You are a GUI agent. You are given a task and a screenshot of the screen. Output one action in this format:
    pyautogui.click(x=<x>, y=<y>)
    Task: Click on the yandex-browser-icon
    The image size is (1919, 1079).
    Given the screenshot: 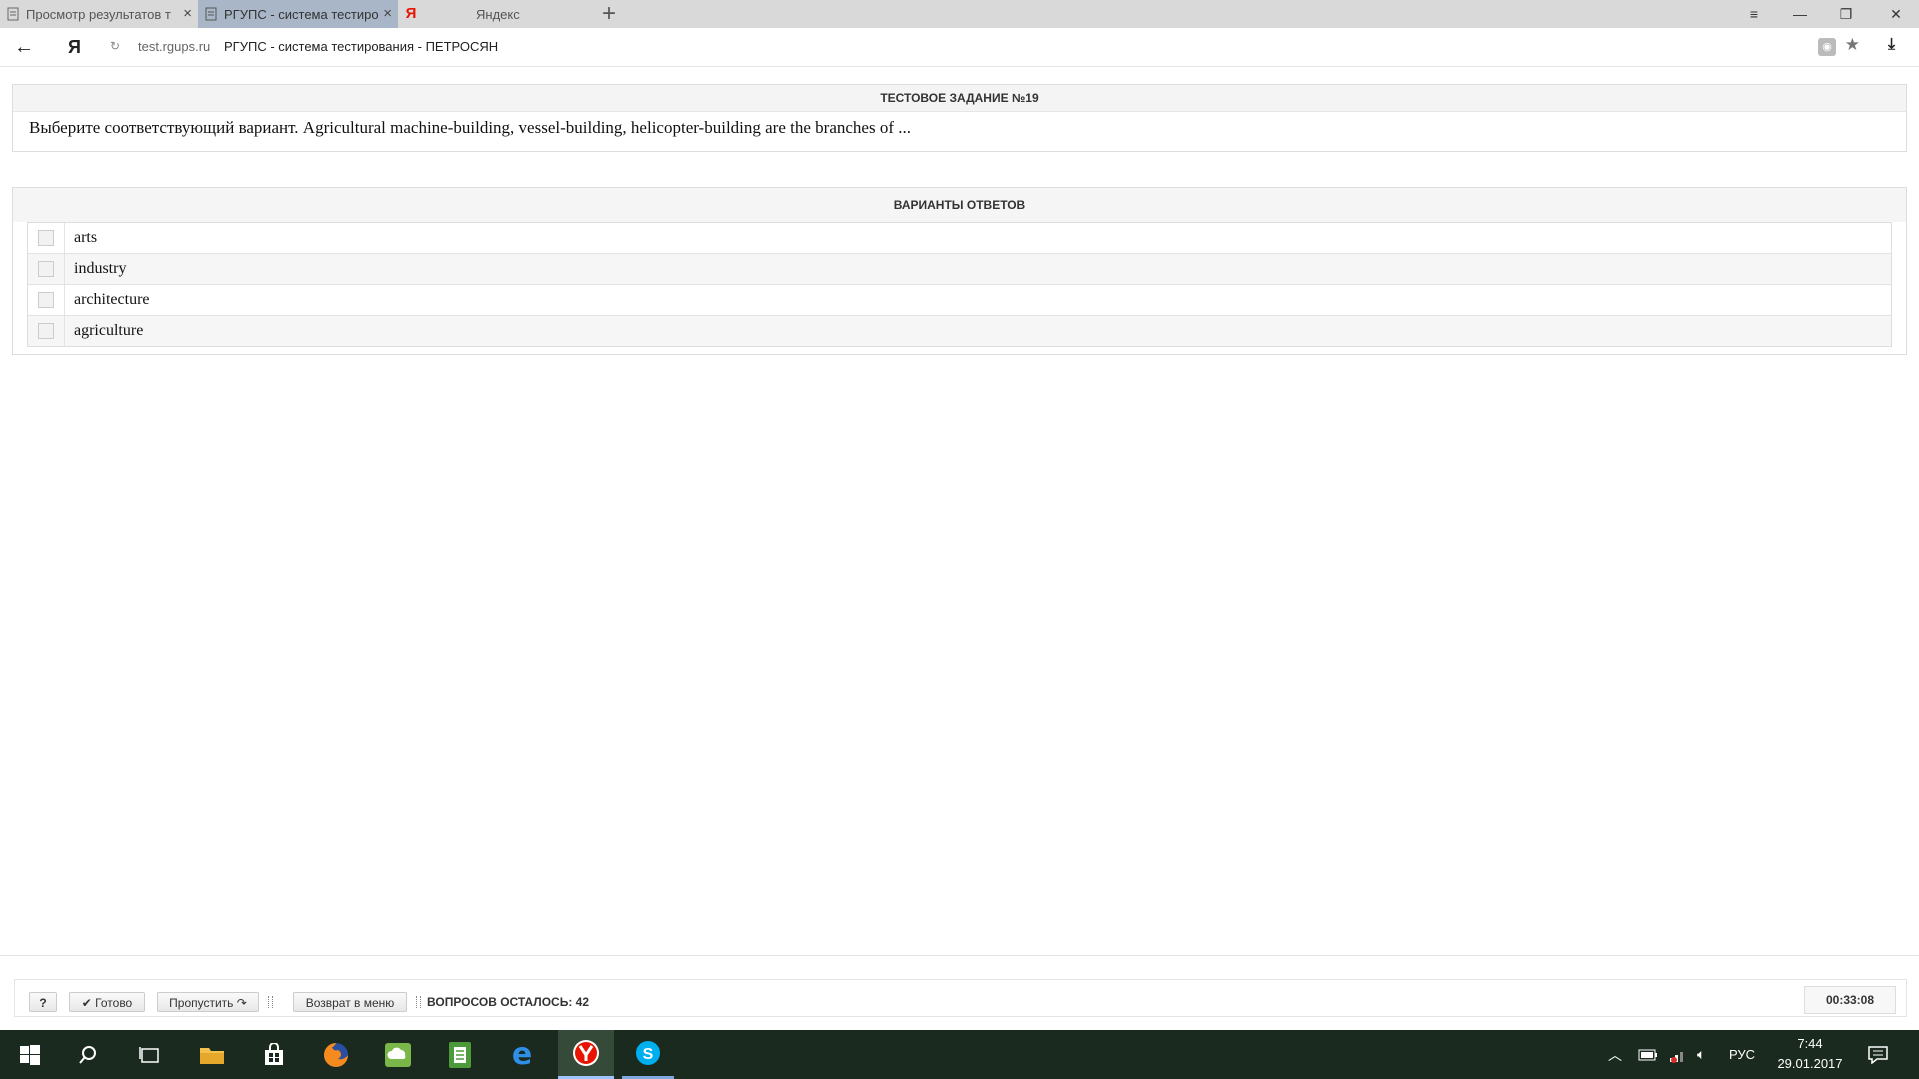 What is the action you would take?
    pyautogui.click(x=586, y=1053)
    